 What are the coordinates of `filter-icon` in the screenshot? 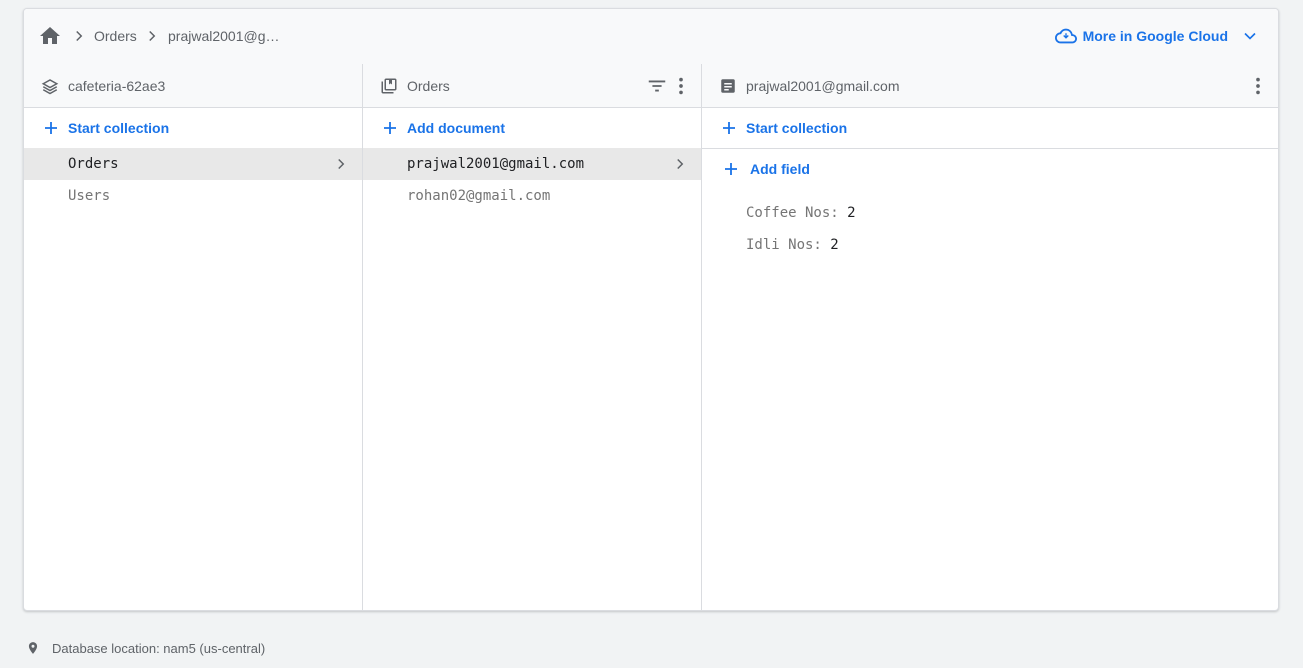 It's located at (657, 86).